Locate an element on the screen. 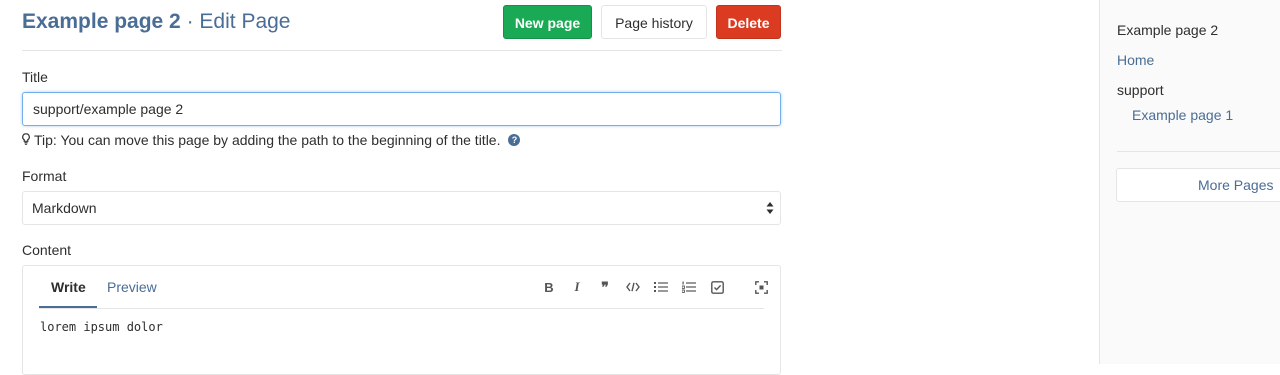 The width and height of the screenshot is (1280, 375). content-textarea: lorem ipsum dolor is located at coordinates (101, 327).